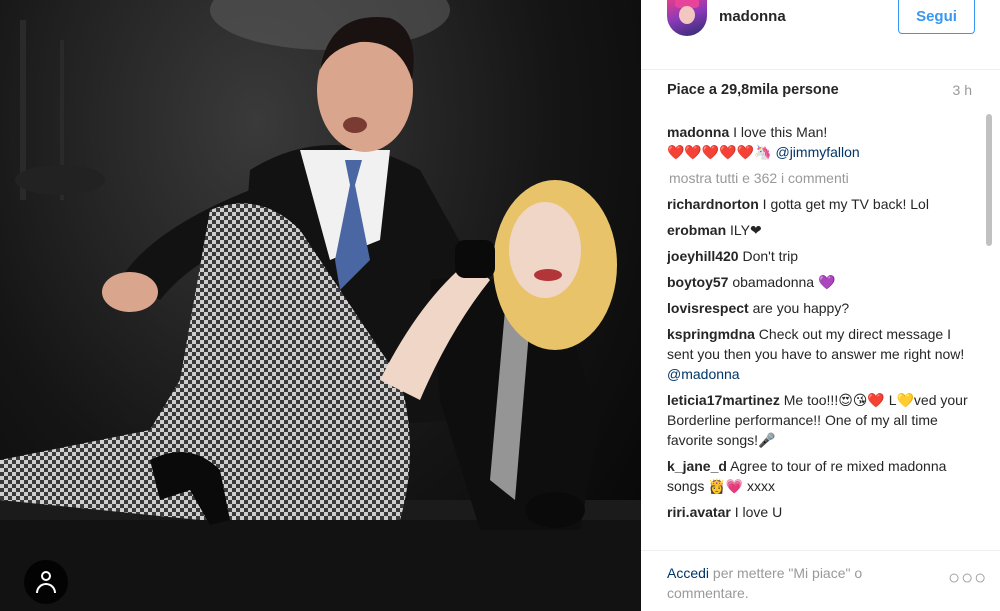 The height and width of the screenshot is (611, 1000). Describe the element at coordinates (967, 578) in the screenshot. I see `more-options-icon: ○○○` at that location.